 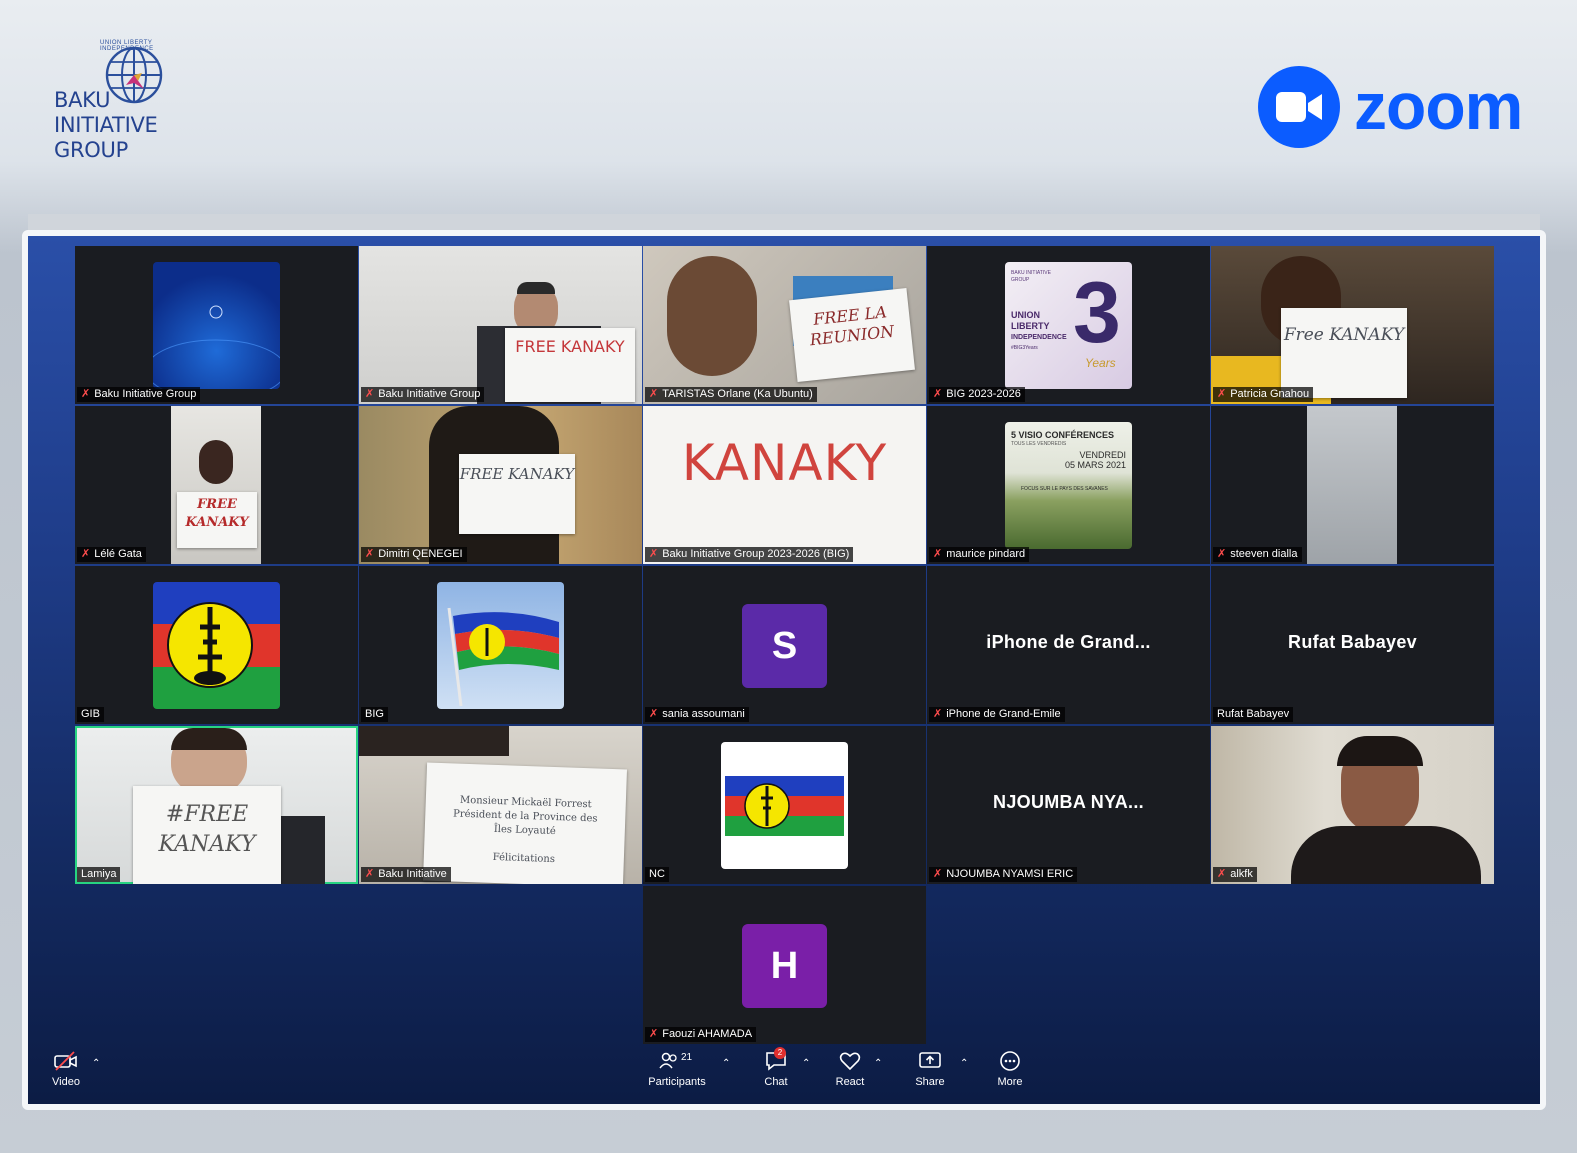 I want to click on participant-tile: Rufat Babayev Rufat Babayev, so click(x=1352, y=645).